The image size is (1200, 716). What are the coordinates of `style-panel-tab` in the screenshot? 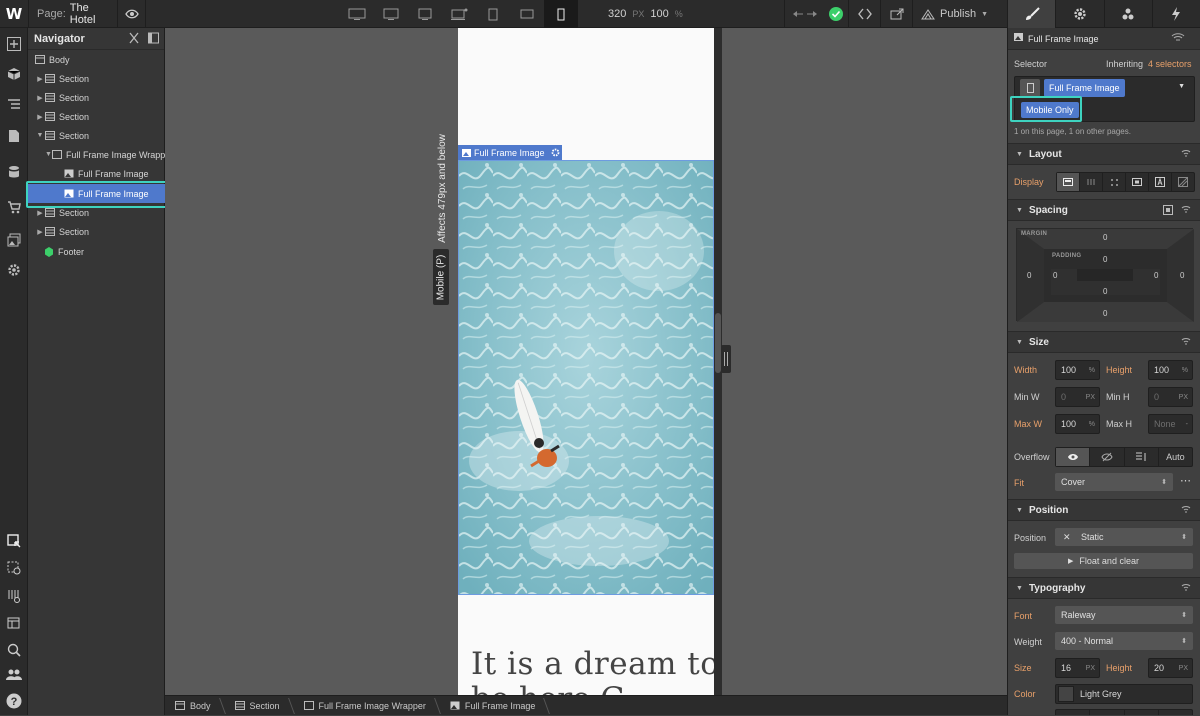 It's located at (1031, 14).